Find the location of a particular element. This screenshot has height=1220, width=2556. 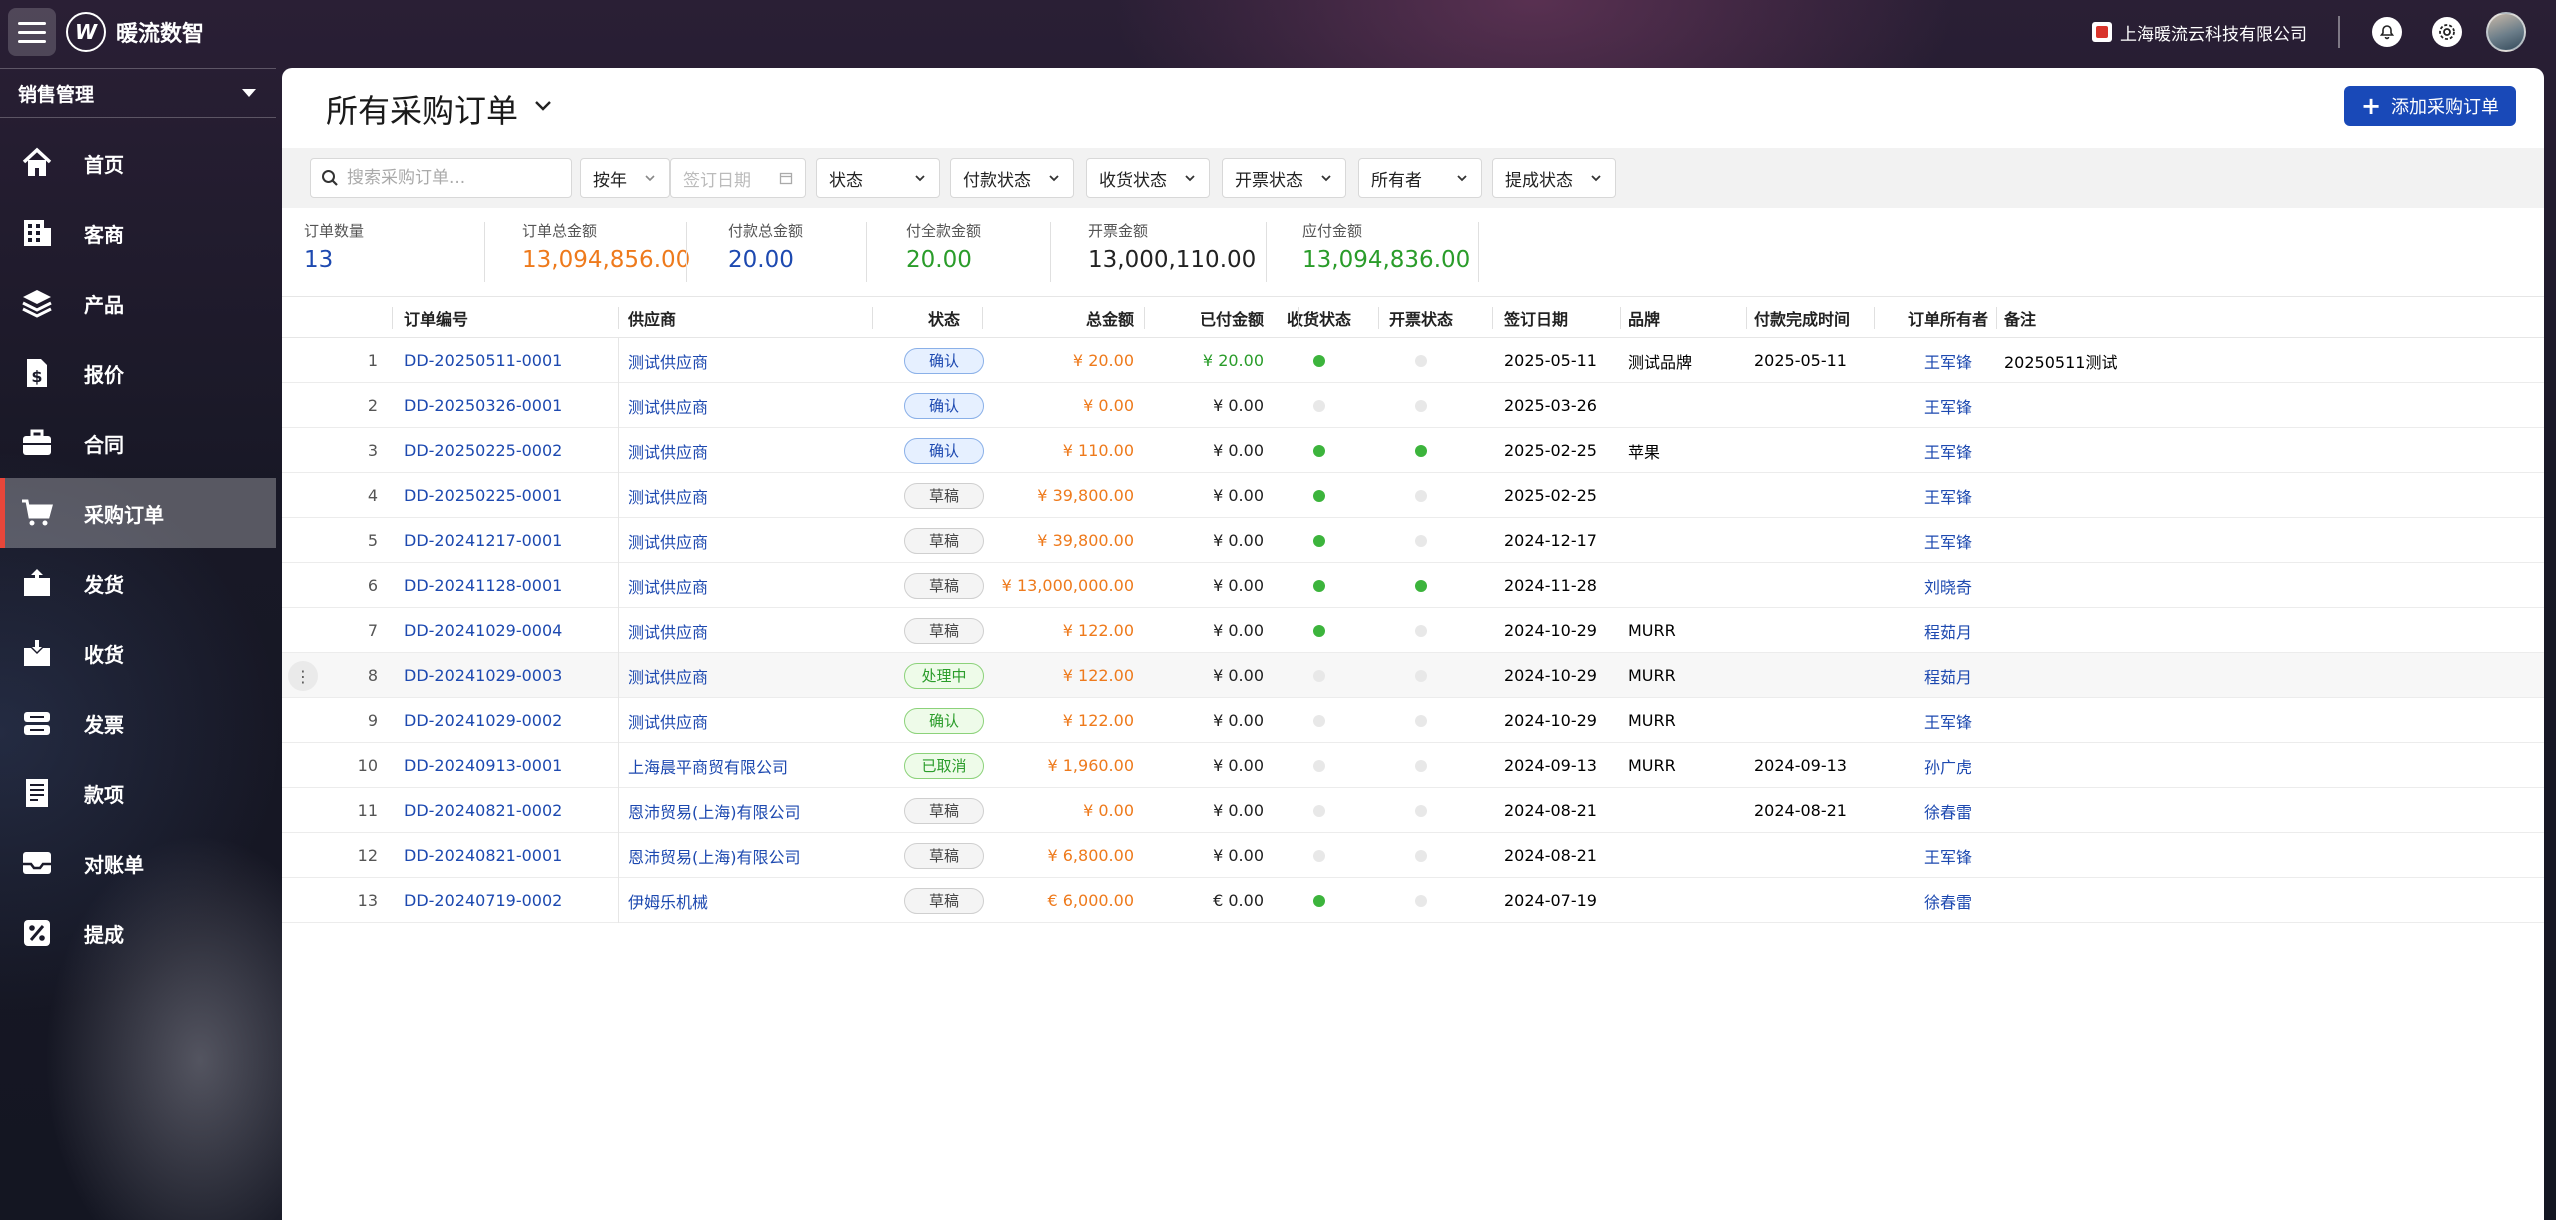

column-divider is located at coordinates (1620, 318).